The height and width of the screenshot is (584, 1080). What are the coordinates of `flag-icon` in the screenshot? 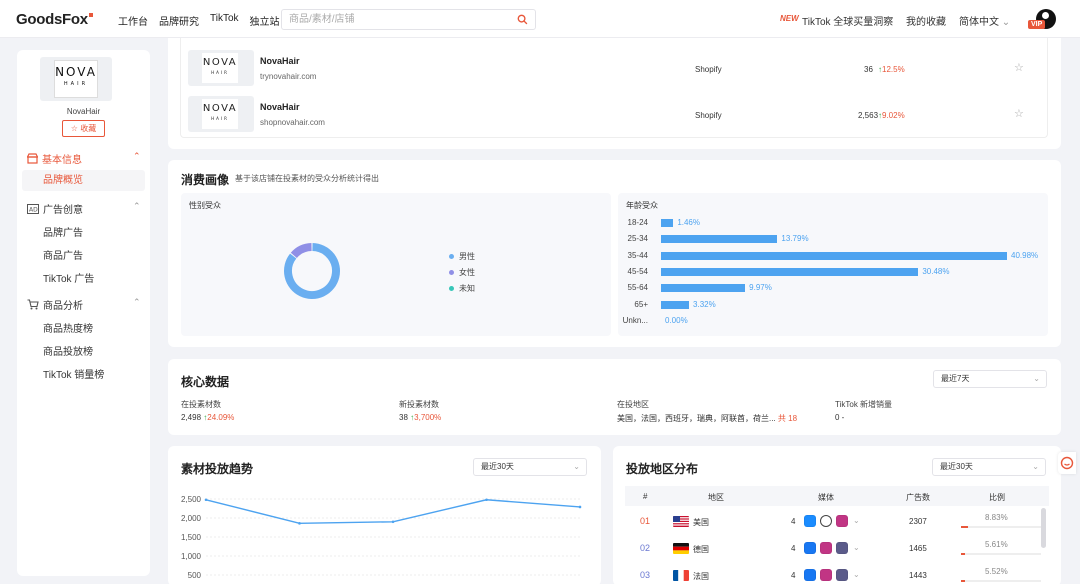 It's located at (681, 575).